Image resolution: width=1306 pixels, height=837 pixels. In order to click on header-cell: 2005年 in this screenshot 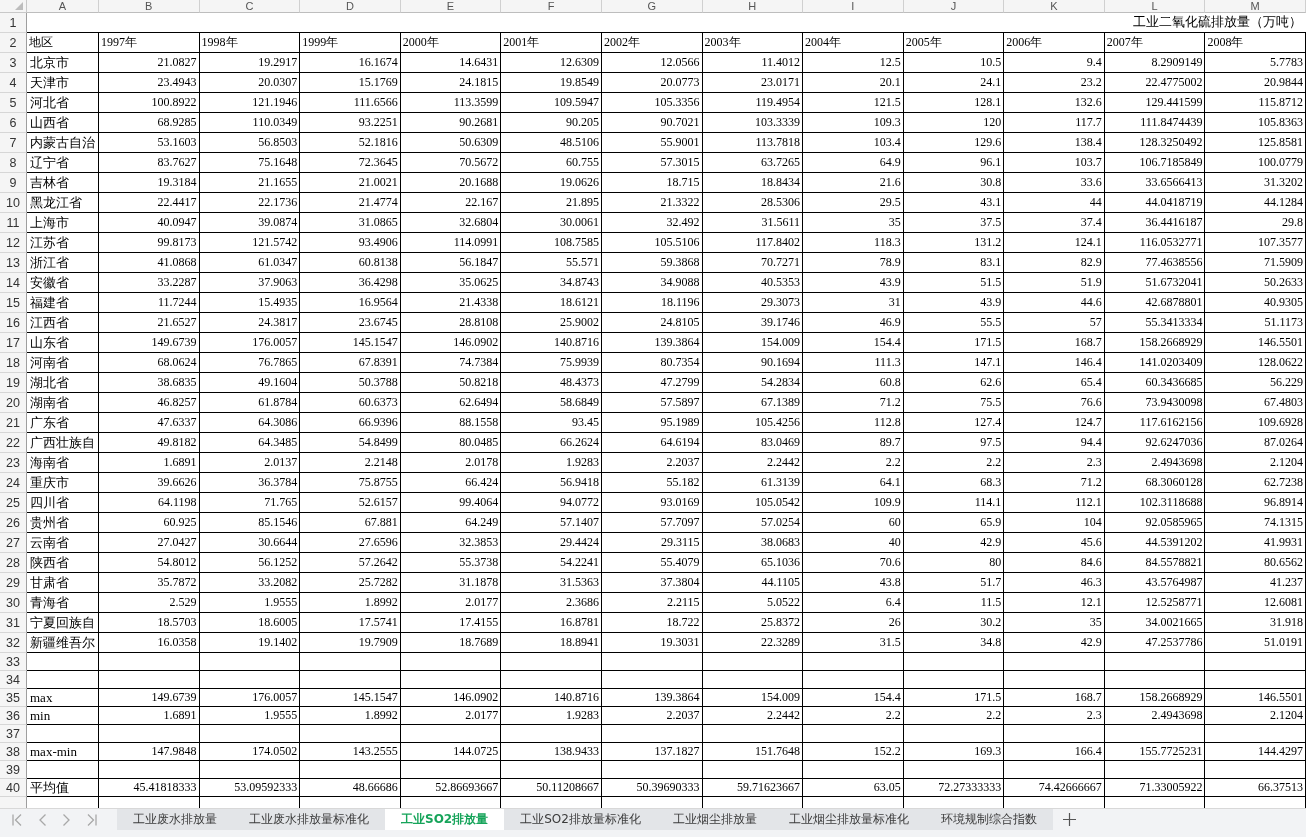, I will do `click(954, 43)`.